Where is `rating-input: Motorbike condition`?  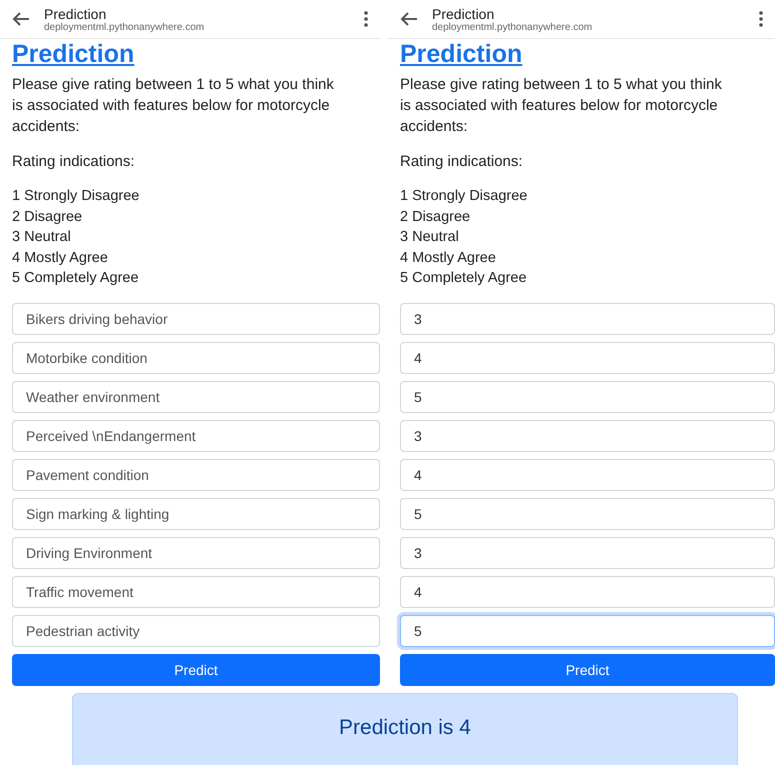
rating-input: Motorbike condition is located at coordinates (196, 358).